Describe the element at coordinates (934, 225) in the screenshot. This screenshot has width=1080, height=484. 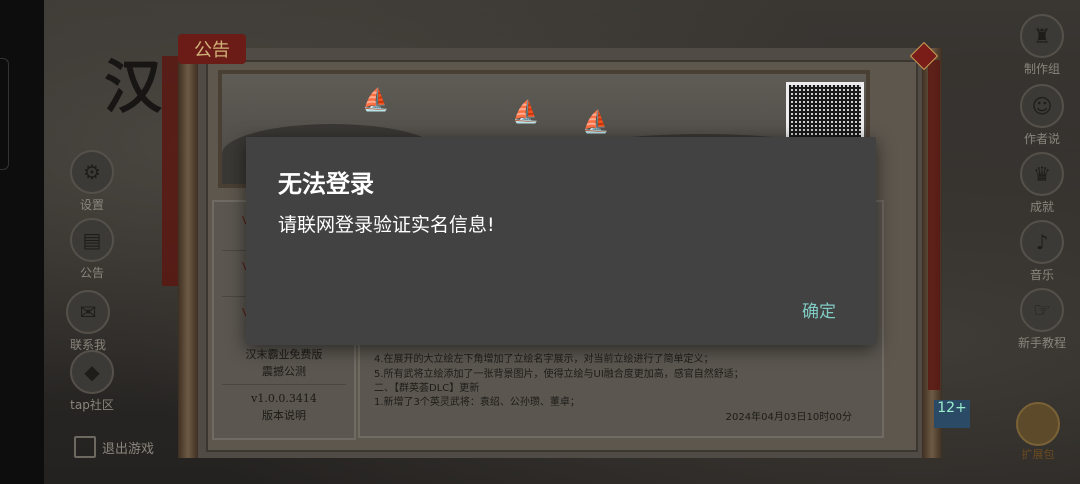
I see `red-ribbon-right` at that location.